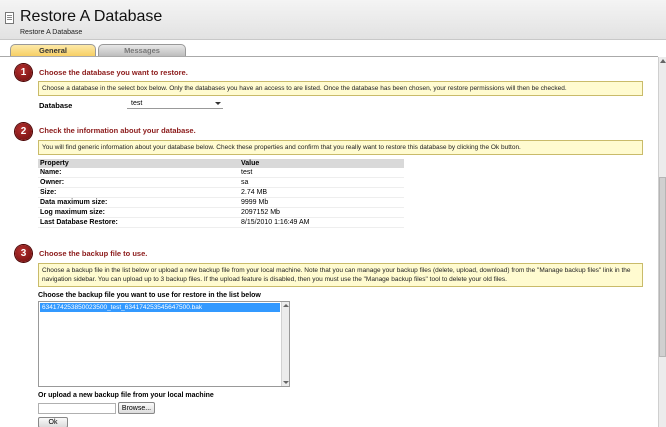 The width and height of the screenshot is (666, 427). Describe the element at coordinates (333, 20) in the screenshot. I see `title-bar: Restore A Database Restore A Database` at that location.